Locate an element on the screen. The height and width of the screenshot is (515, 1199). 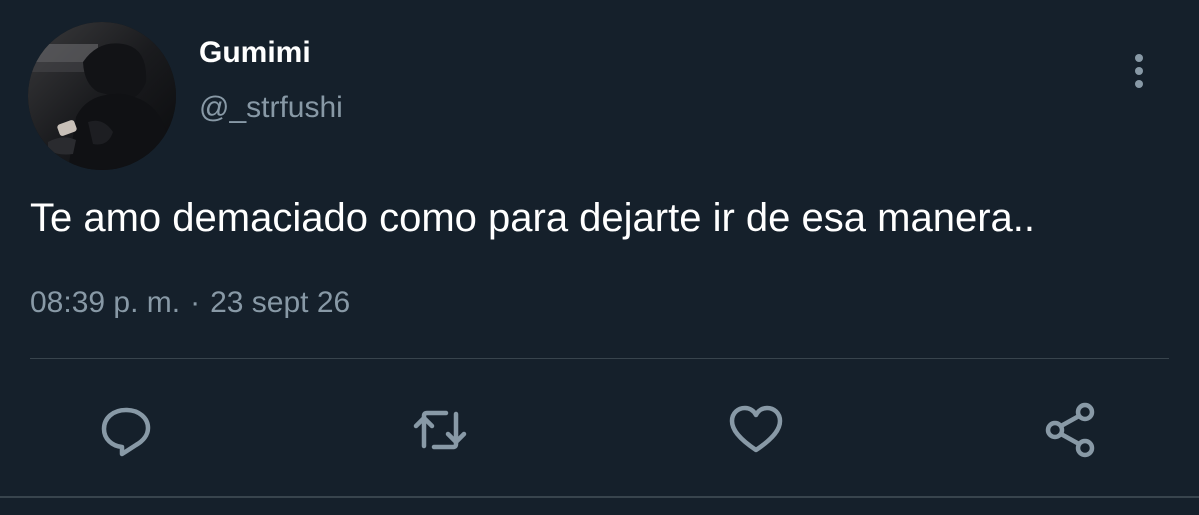
retweet-button is located at coordinates (440, 430).